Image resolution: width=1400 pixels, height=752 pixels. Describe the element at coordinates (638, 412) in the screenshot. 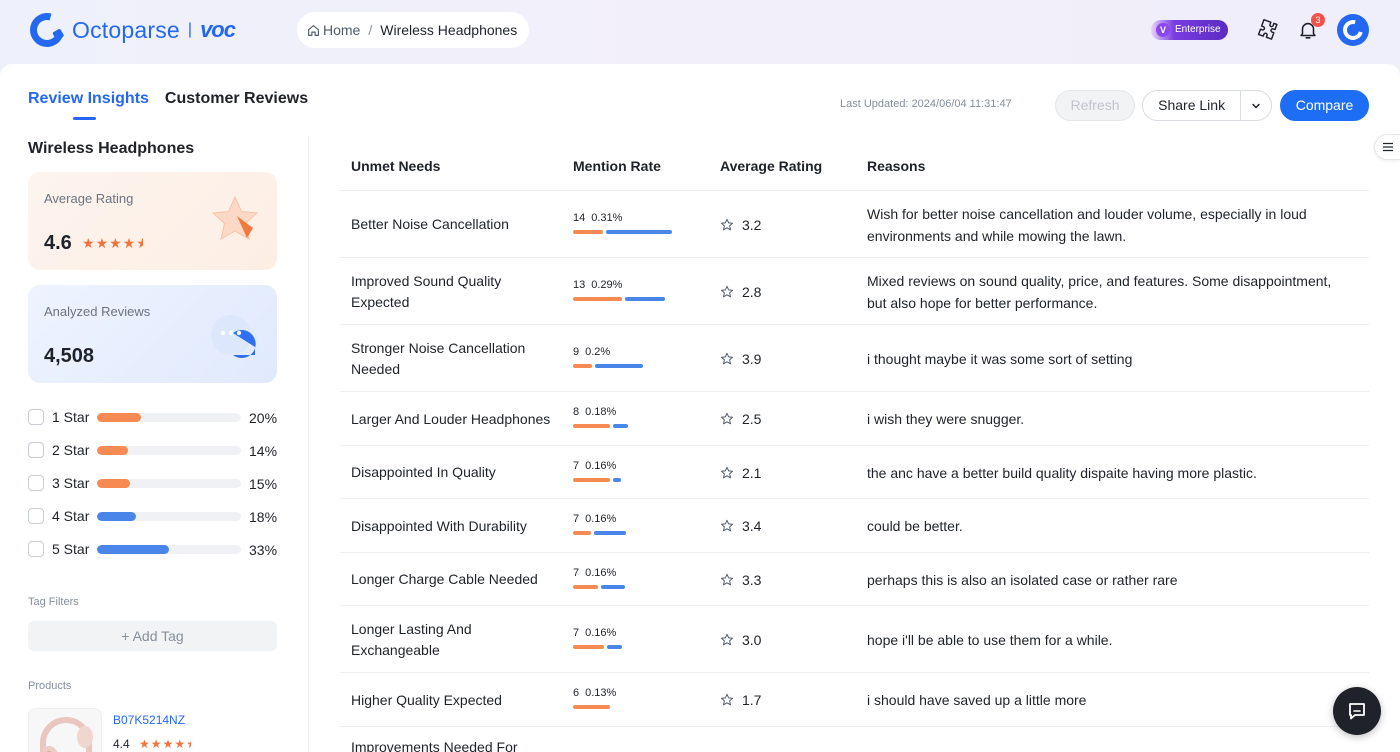

I see `mention-rate-text: 8 0.18%` at that location.